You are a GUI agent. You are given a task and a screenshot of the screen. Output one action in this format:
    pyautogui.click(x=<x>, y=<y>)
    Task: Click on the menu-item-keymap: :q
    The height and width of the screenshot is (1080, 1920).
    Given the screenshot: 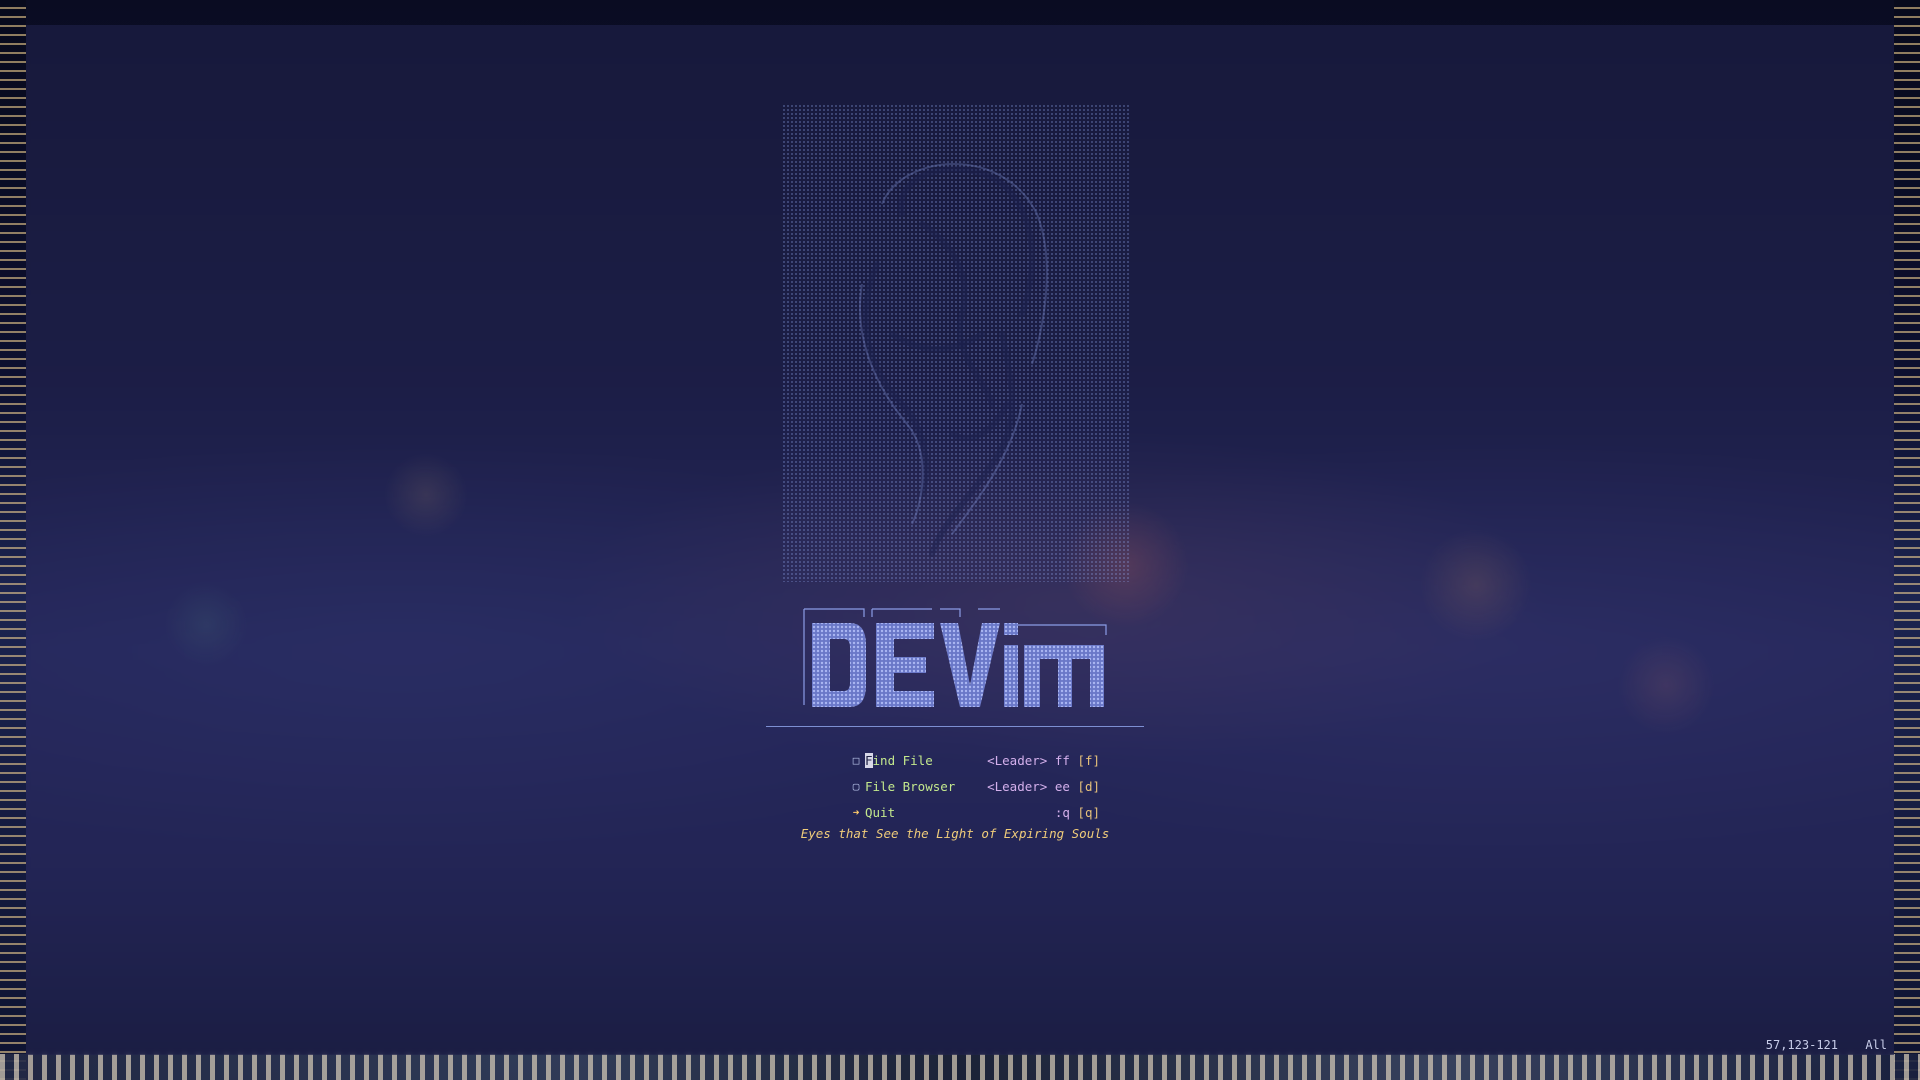 What is the action you would take?
    pyautogui.click(x=1062, y=812)
    